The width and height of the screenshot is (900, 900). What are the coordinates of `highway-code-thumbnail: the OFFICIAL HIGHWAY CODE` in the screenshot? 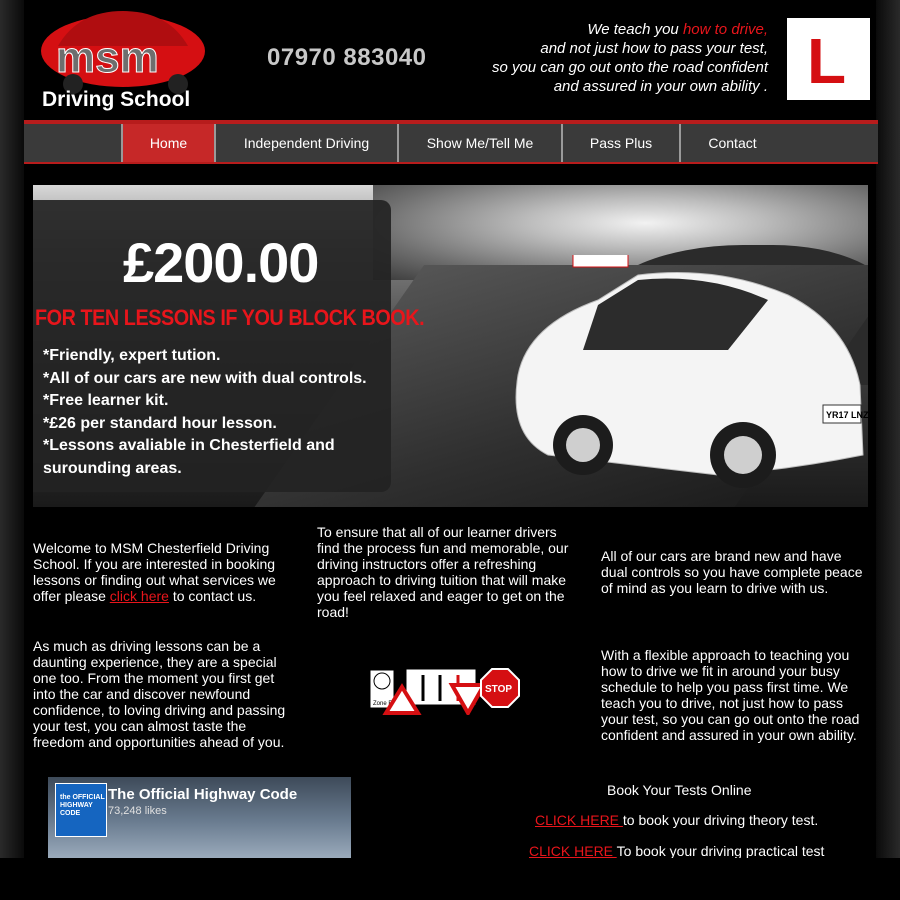 It's located at (81, 810).